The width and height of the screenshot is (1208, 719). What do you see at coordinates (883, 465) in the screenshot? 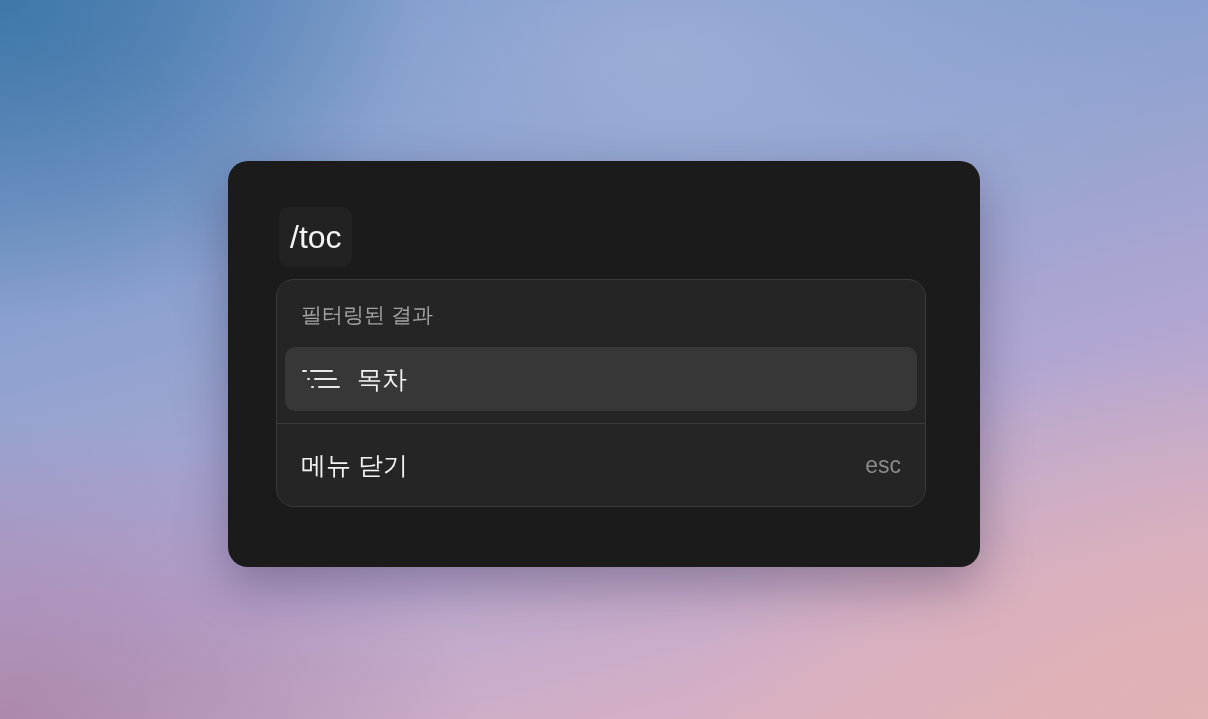
I see `shortcut-hint: esc` at bounding box center [883, 465].